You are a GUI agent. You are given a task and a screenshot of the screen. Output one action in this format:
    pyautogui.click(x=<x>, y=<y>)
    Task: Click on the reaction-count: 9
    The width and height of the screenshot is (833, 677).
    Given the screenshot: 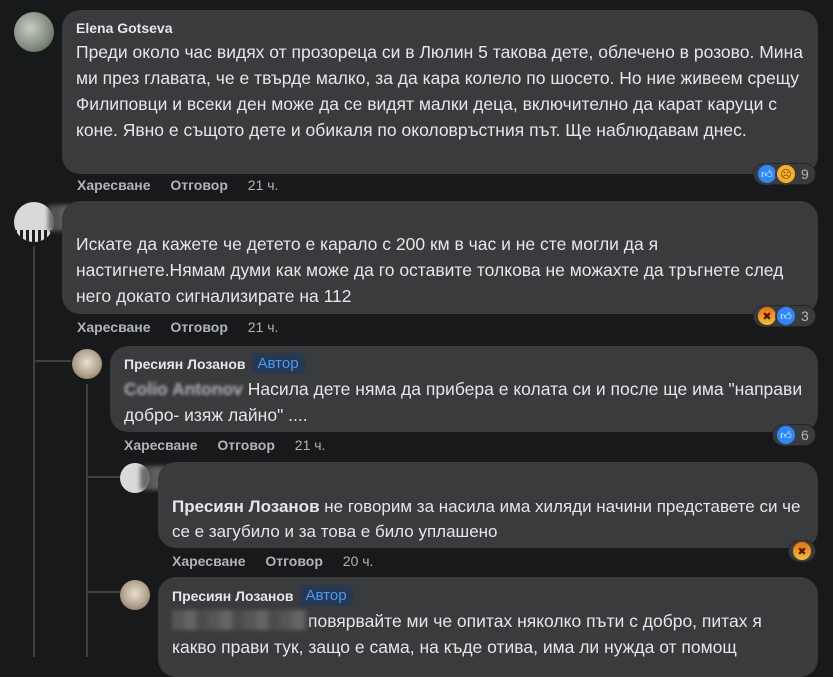 What is the action you would take?
    pyautogui.click(x=805, y=174)
    